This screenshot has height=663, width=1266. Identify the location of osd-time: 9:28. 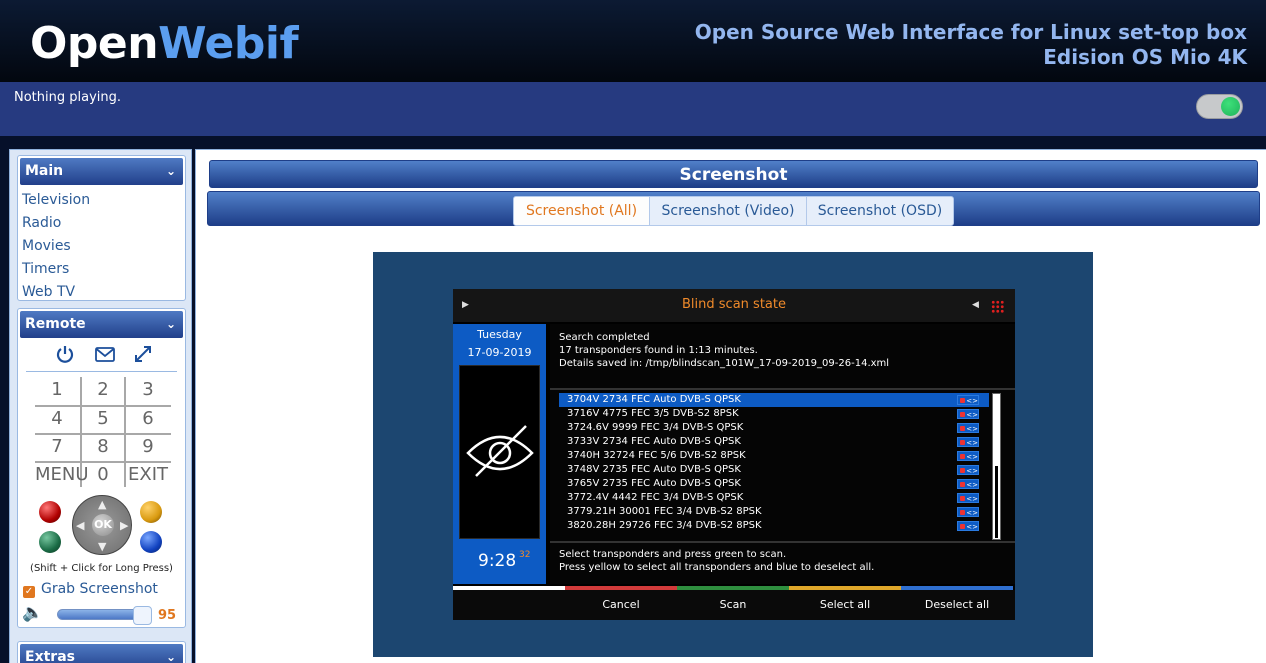
(497, 561).